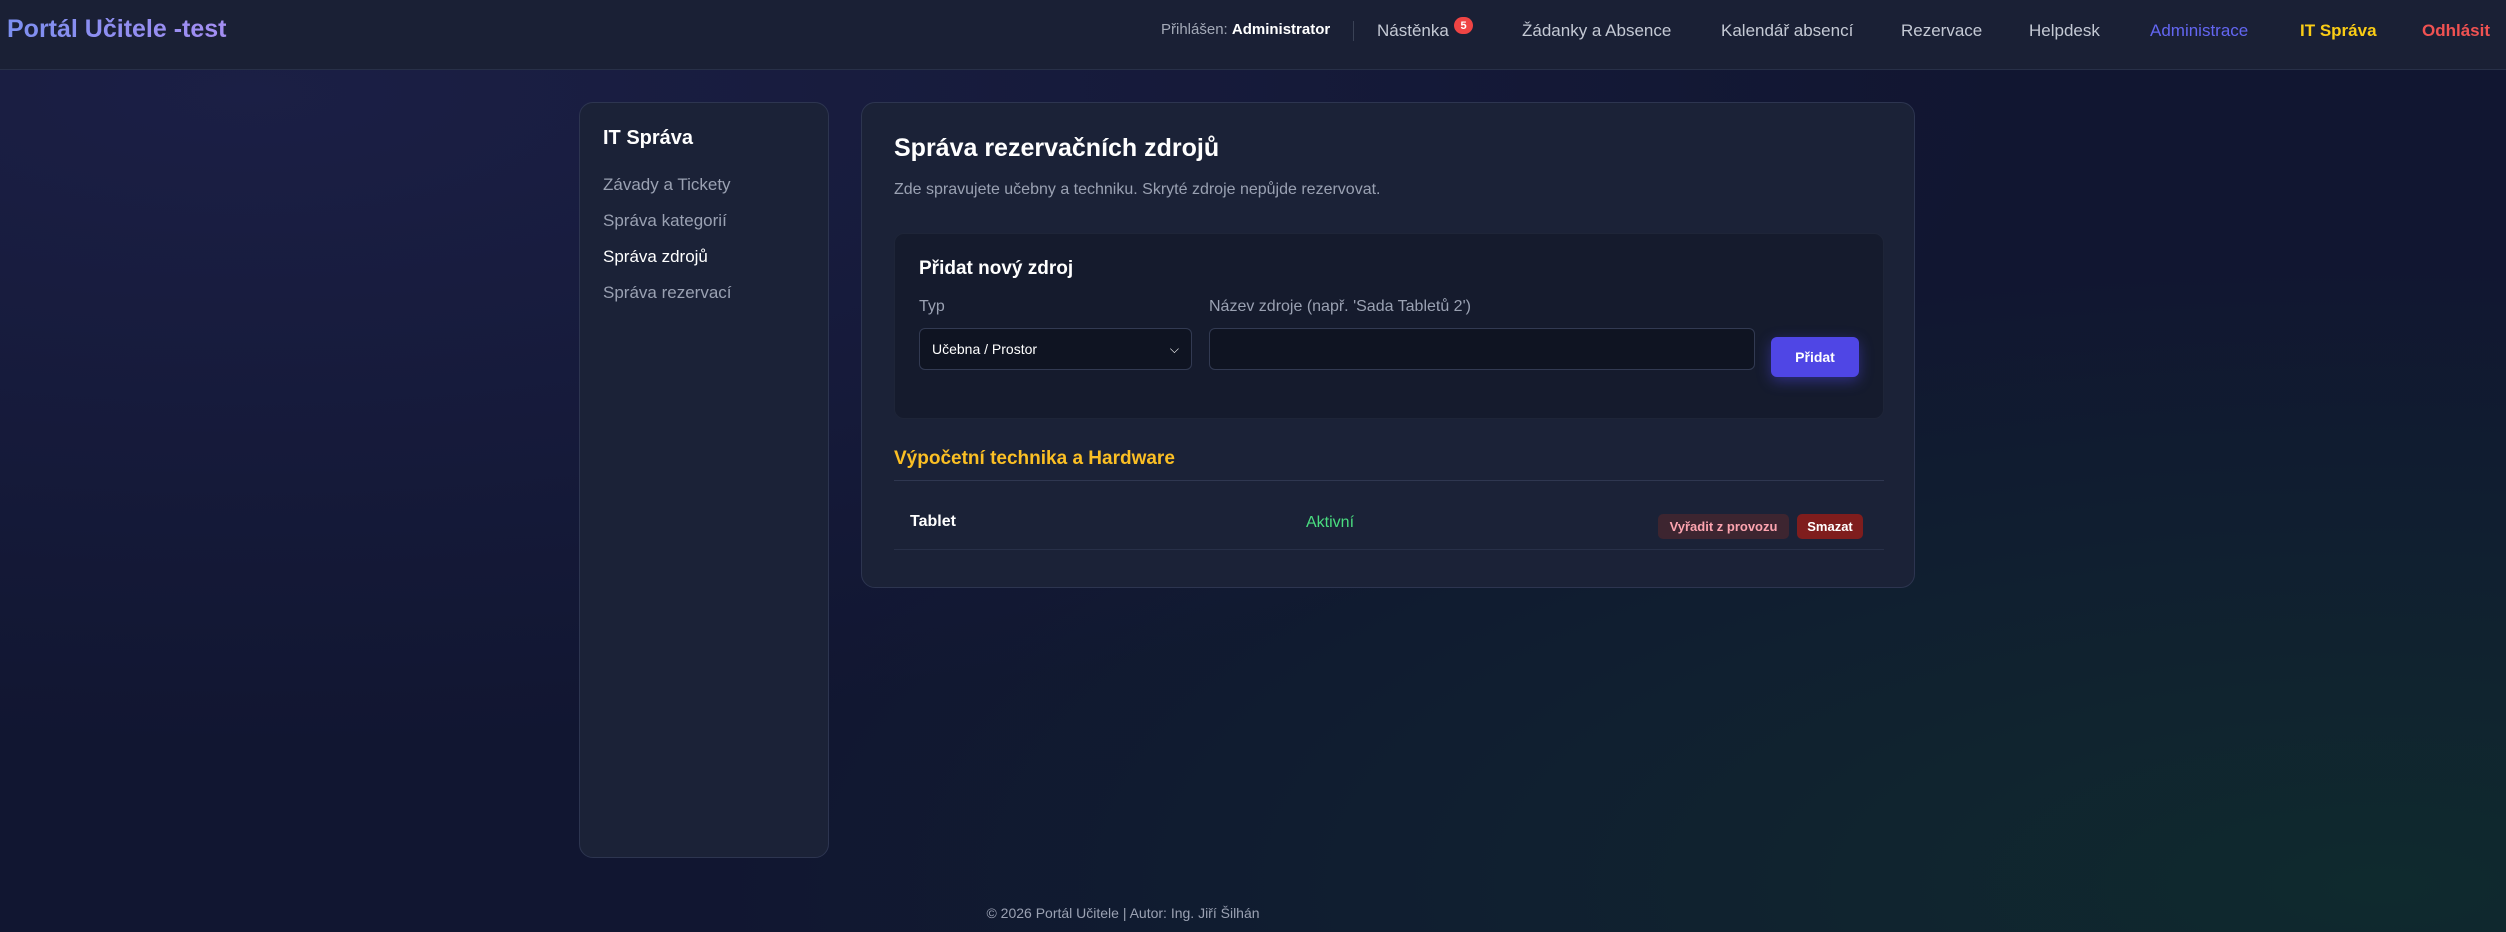 This screenshot has height=932, width=2506. Describe the element at coordinates (996, 268) in the screenshot. I see `add-form-title: Přidat nový zdroj` at that location.